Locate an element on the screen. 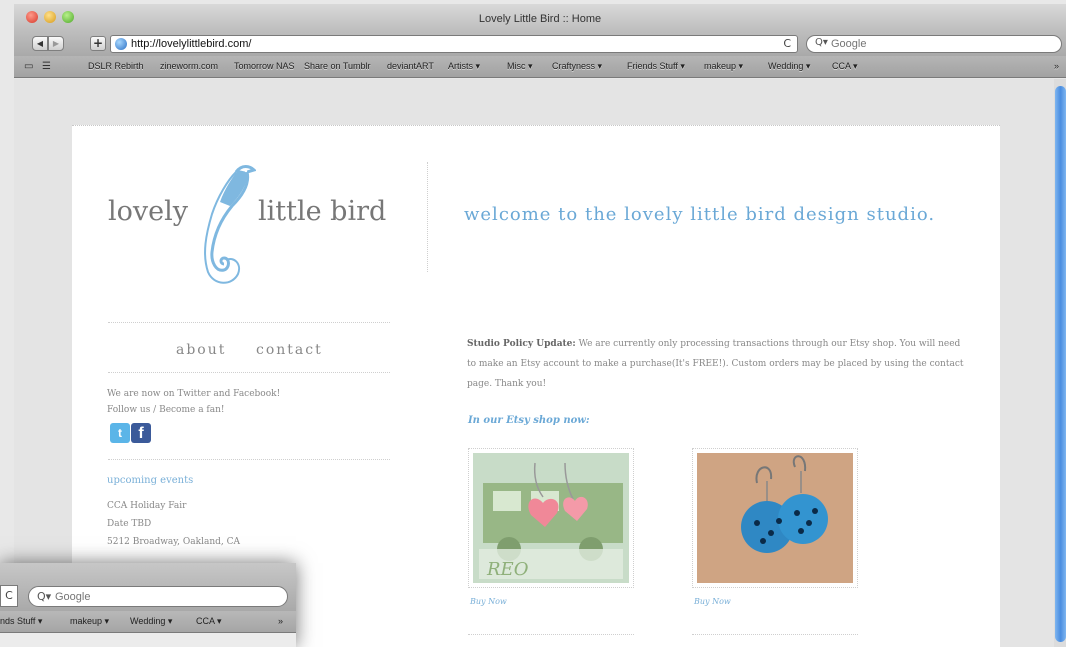 The image size is (1066, 647). forward-button: ▶ is located at coordinates (56, 43).